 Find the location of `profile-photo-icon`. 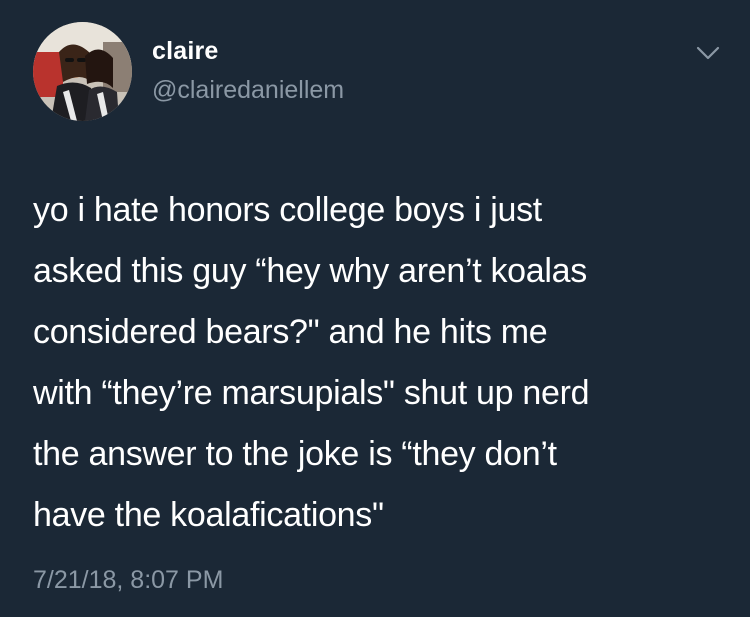

profile-photo-icon is located at coordinates (82, 71).